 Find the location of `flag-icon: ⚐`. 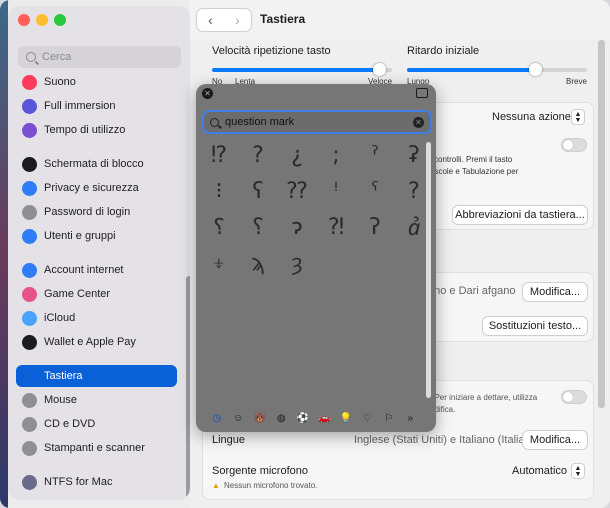

flag-icon: ⚐ is located at coordinates (389, 418).